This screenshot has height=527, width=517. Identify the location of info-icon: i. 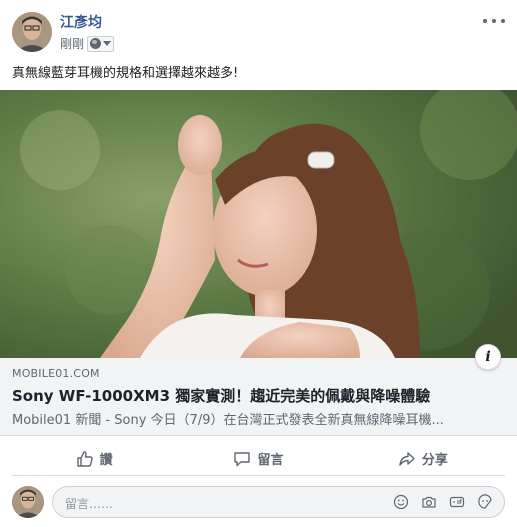
(488, 357).